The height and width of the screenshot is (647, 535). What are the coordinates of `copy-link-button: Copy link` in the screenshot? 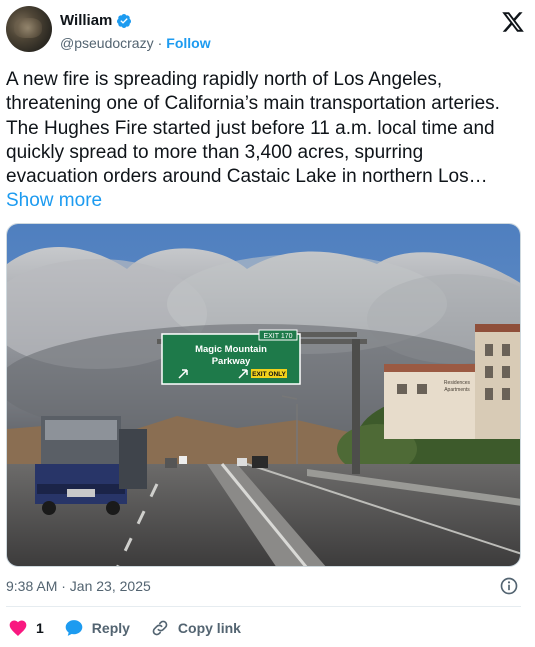 It's located at (195, 628).